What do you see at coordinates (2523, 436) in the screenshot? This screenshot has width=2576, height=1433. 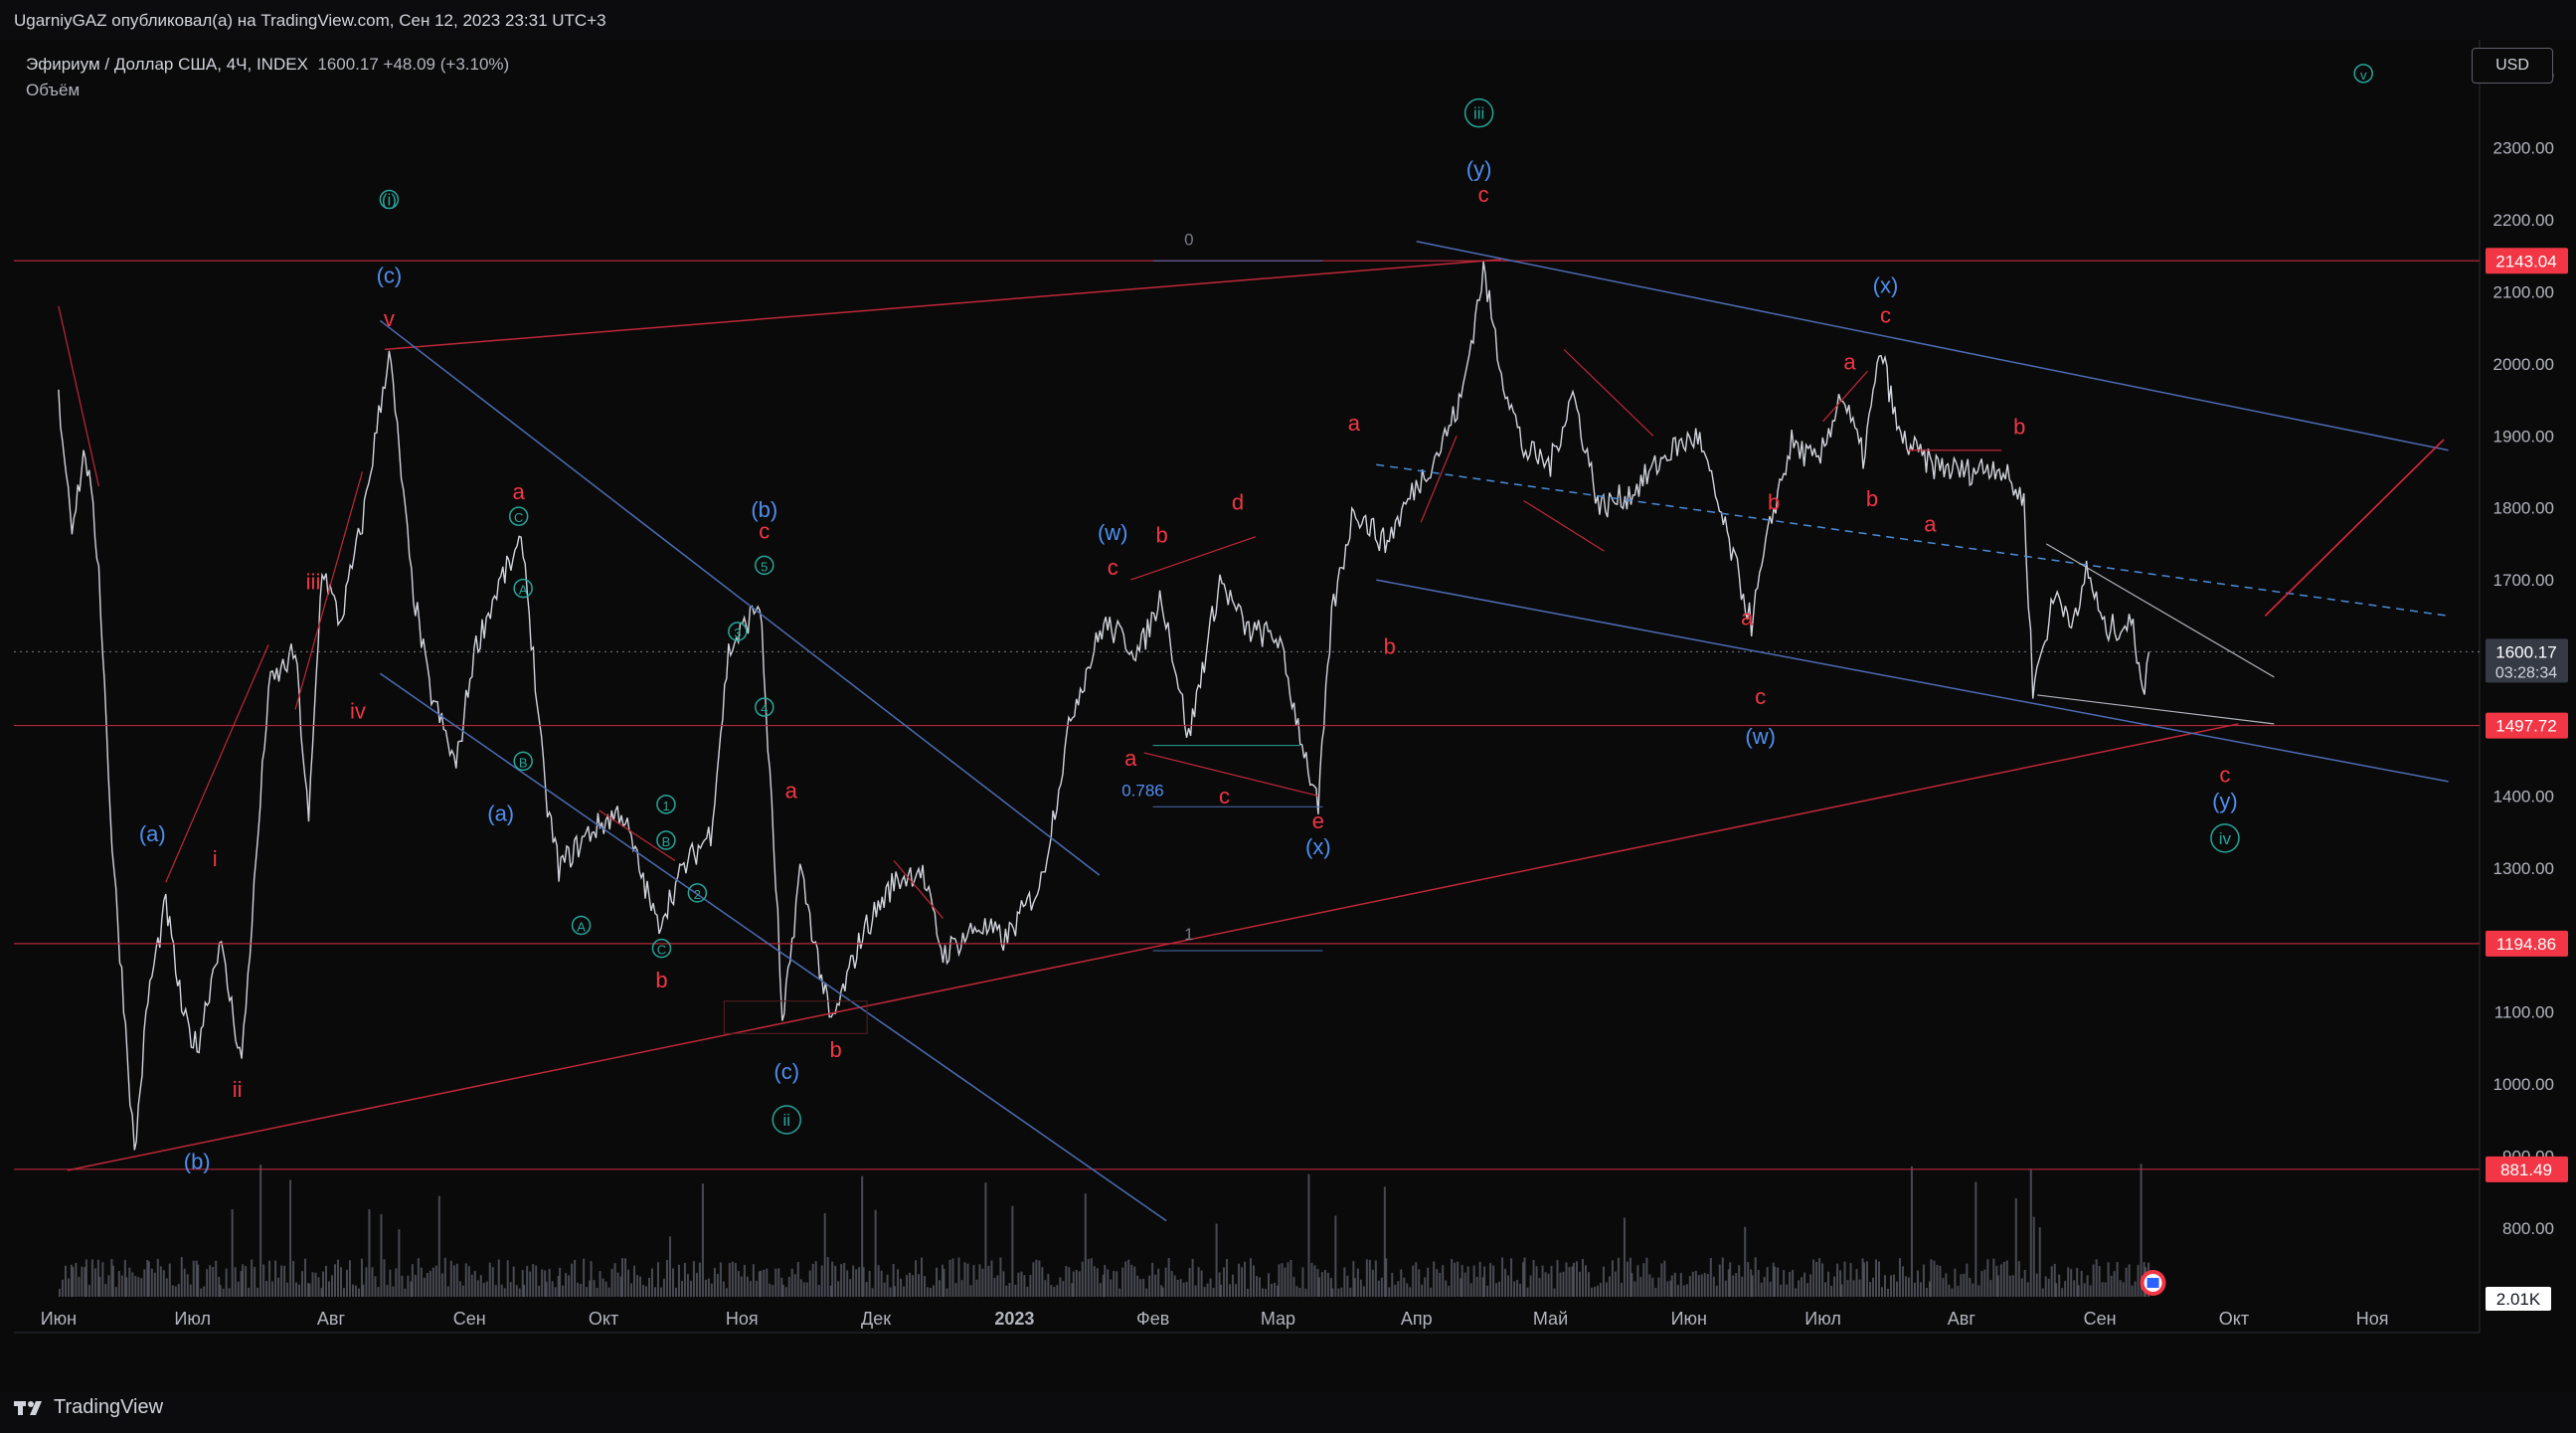 I see `y-tick-label: 1900.00` at bounding box center [2523, 436].